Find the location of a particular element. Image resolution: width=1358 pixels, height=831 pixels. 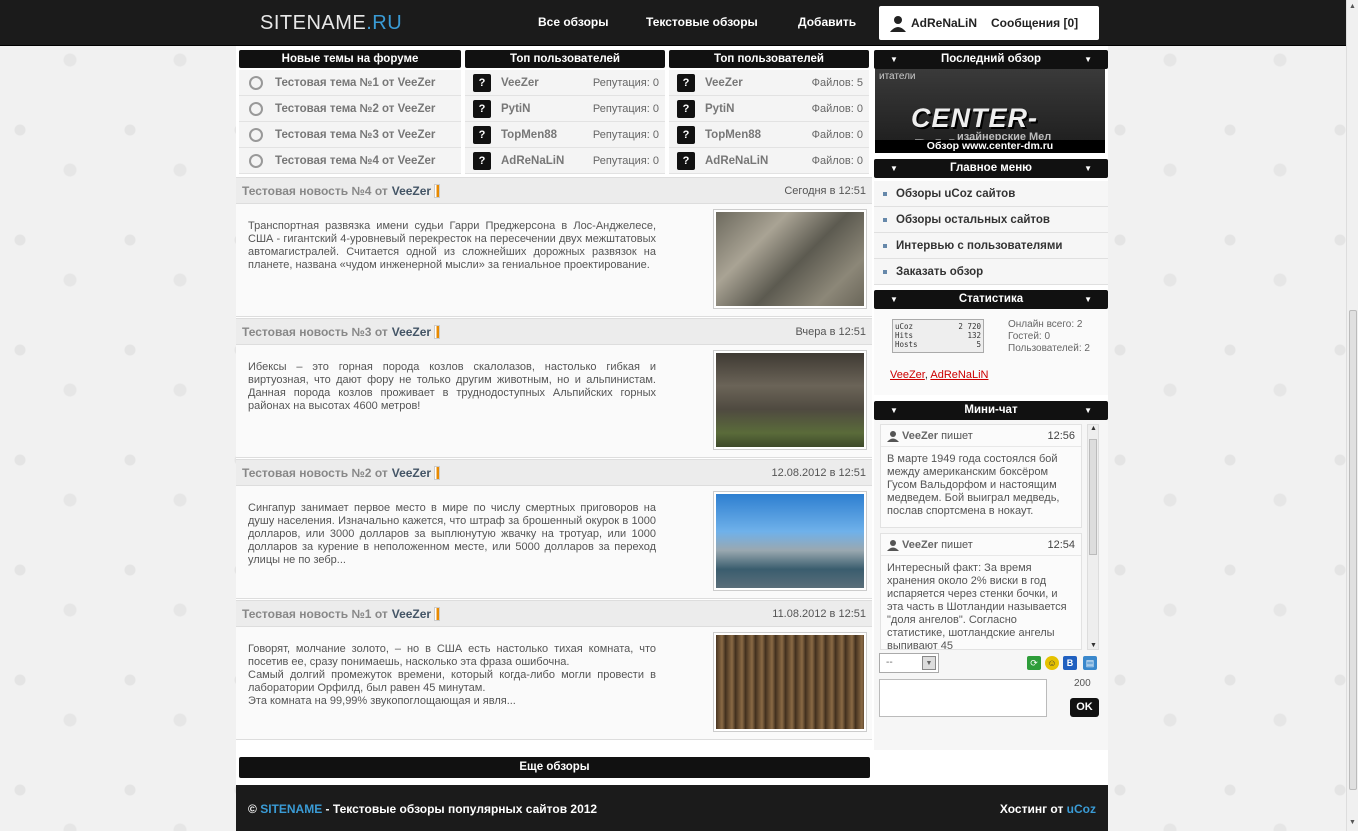

online-users: VeeZer, AdReNaLiN is located at coordinates (939, 375).